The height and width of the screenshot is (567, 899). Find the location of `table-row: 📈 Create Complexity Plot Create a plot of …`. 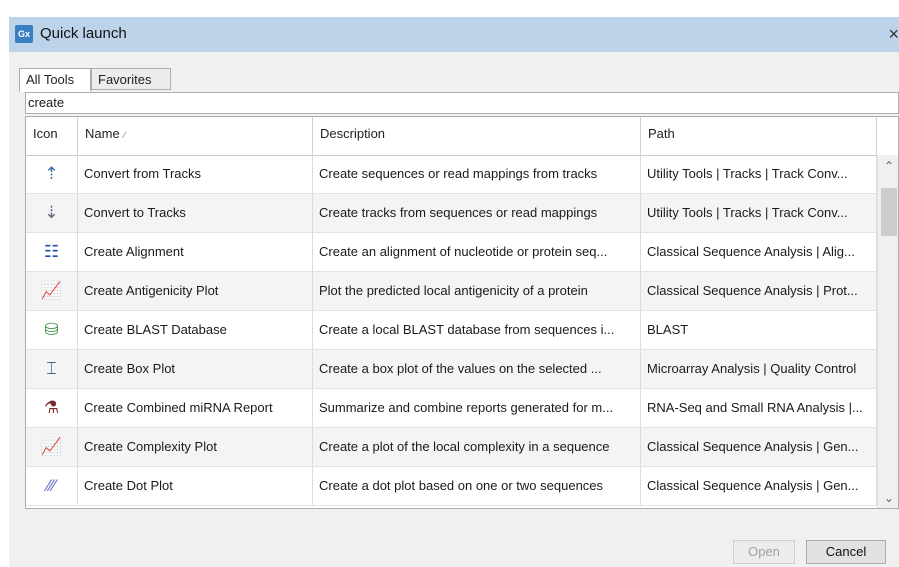

table-row: 📈 Create Complexity Plot Create a plot of … is located at coordinates (451, 447).